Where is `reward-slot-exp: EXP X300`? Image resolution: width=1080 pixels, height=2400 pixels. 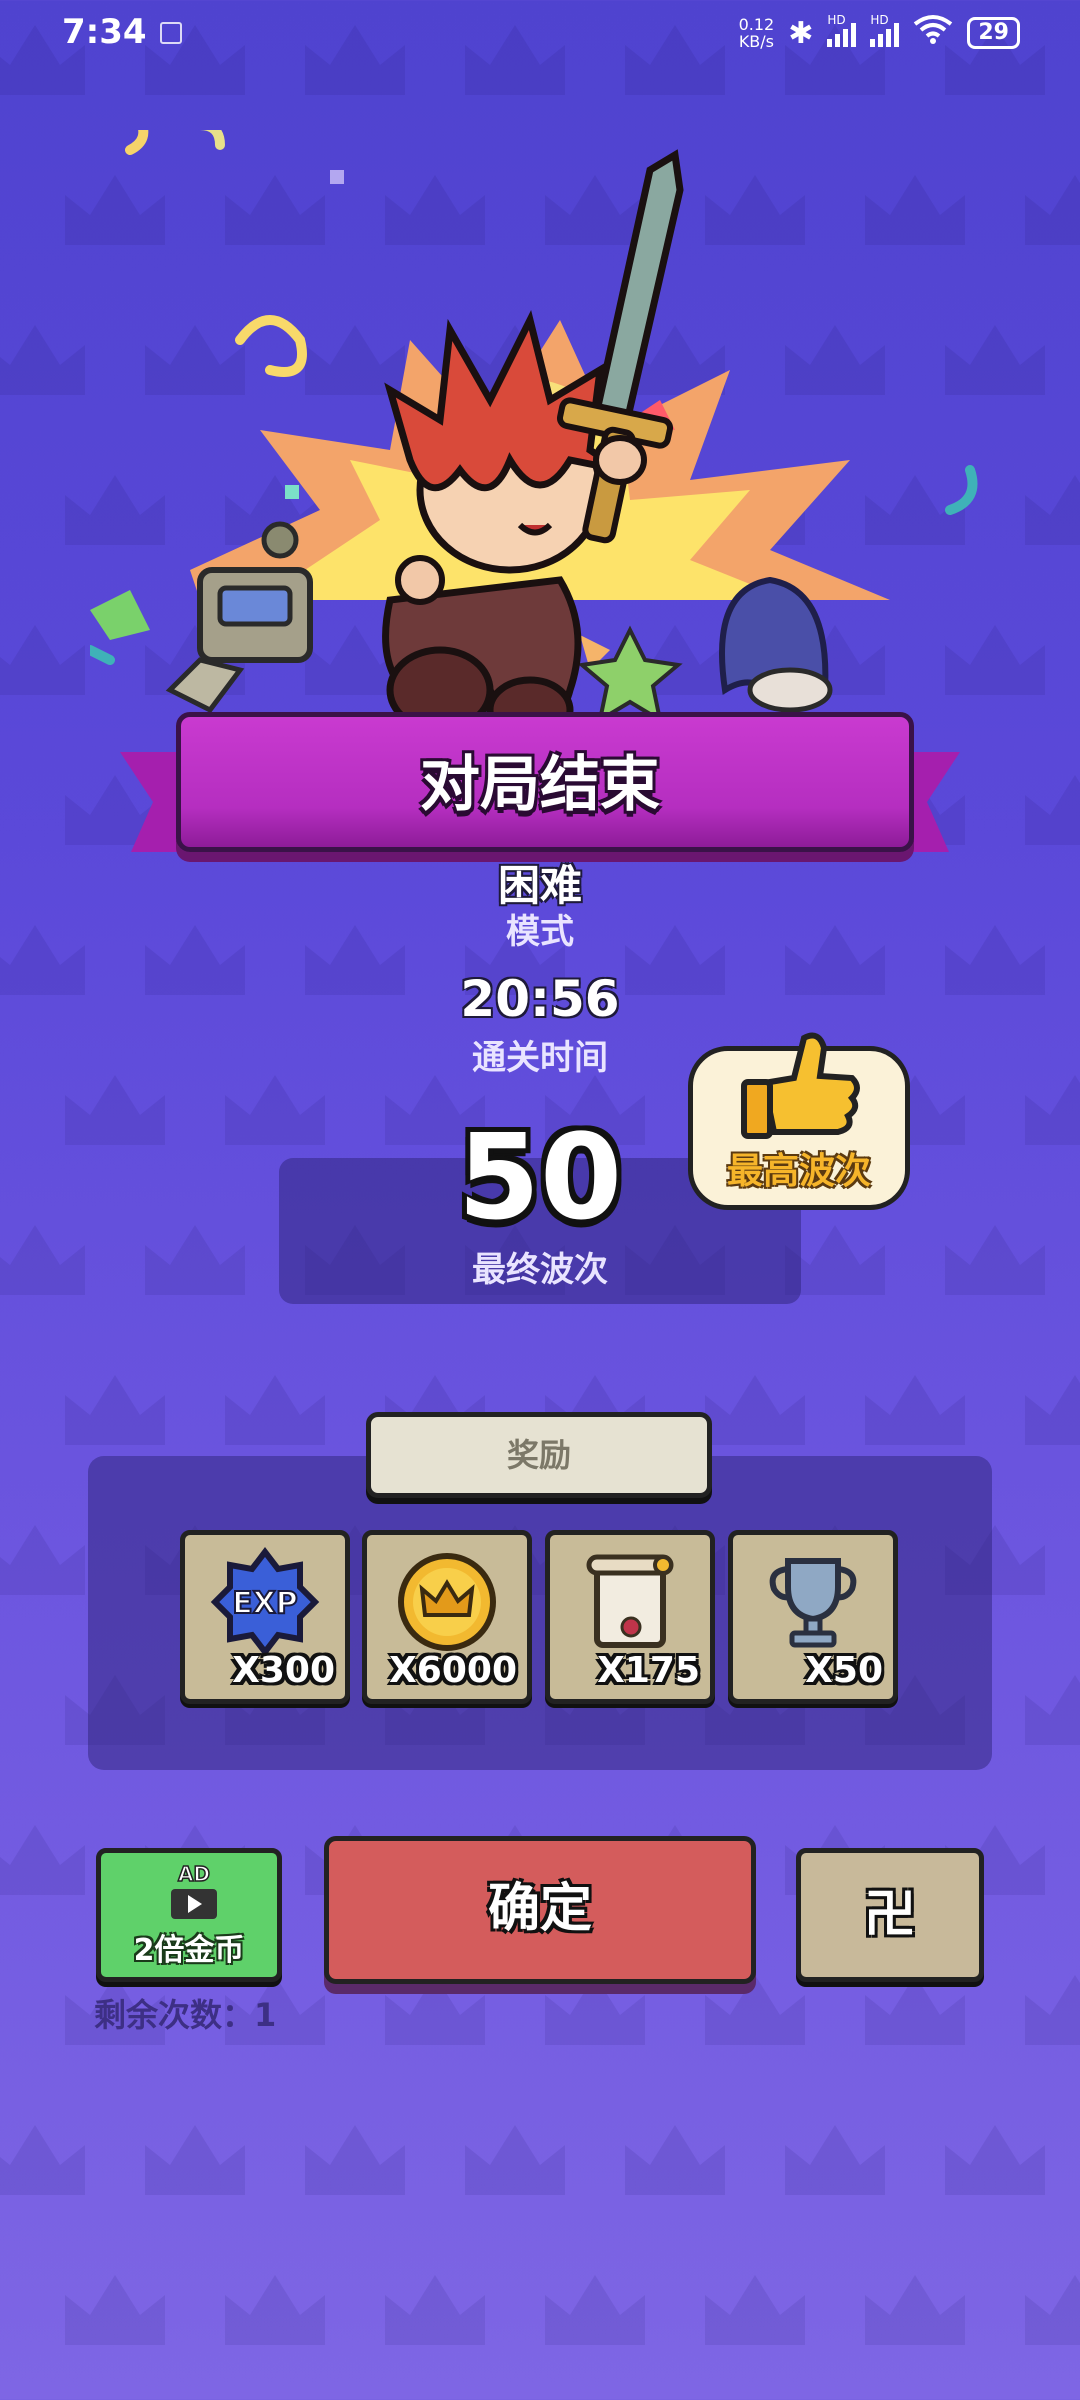
reward-slot-exp: EXP X300 is located at coordinates (265, 1617).